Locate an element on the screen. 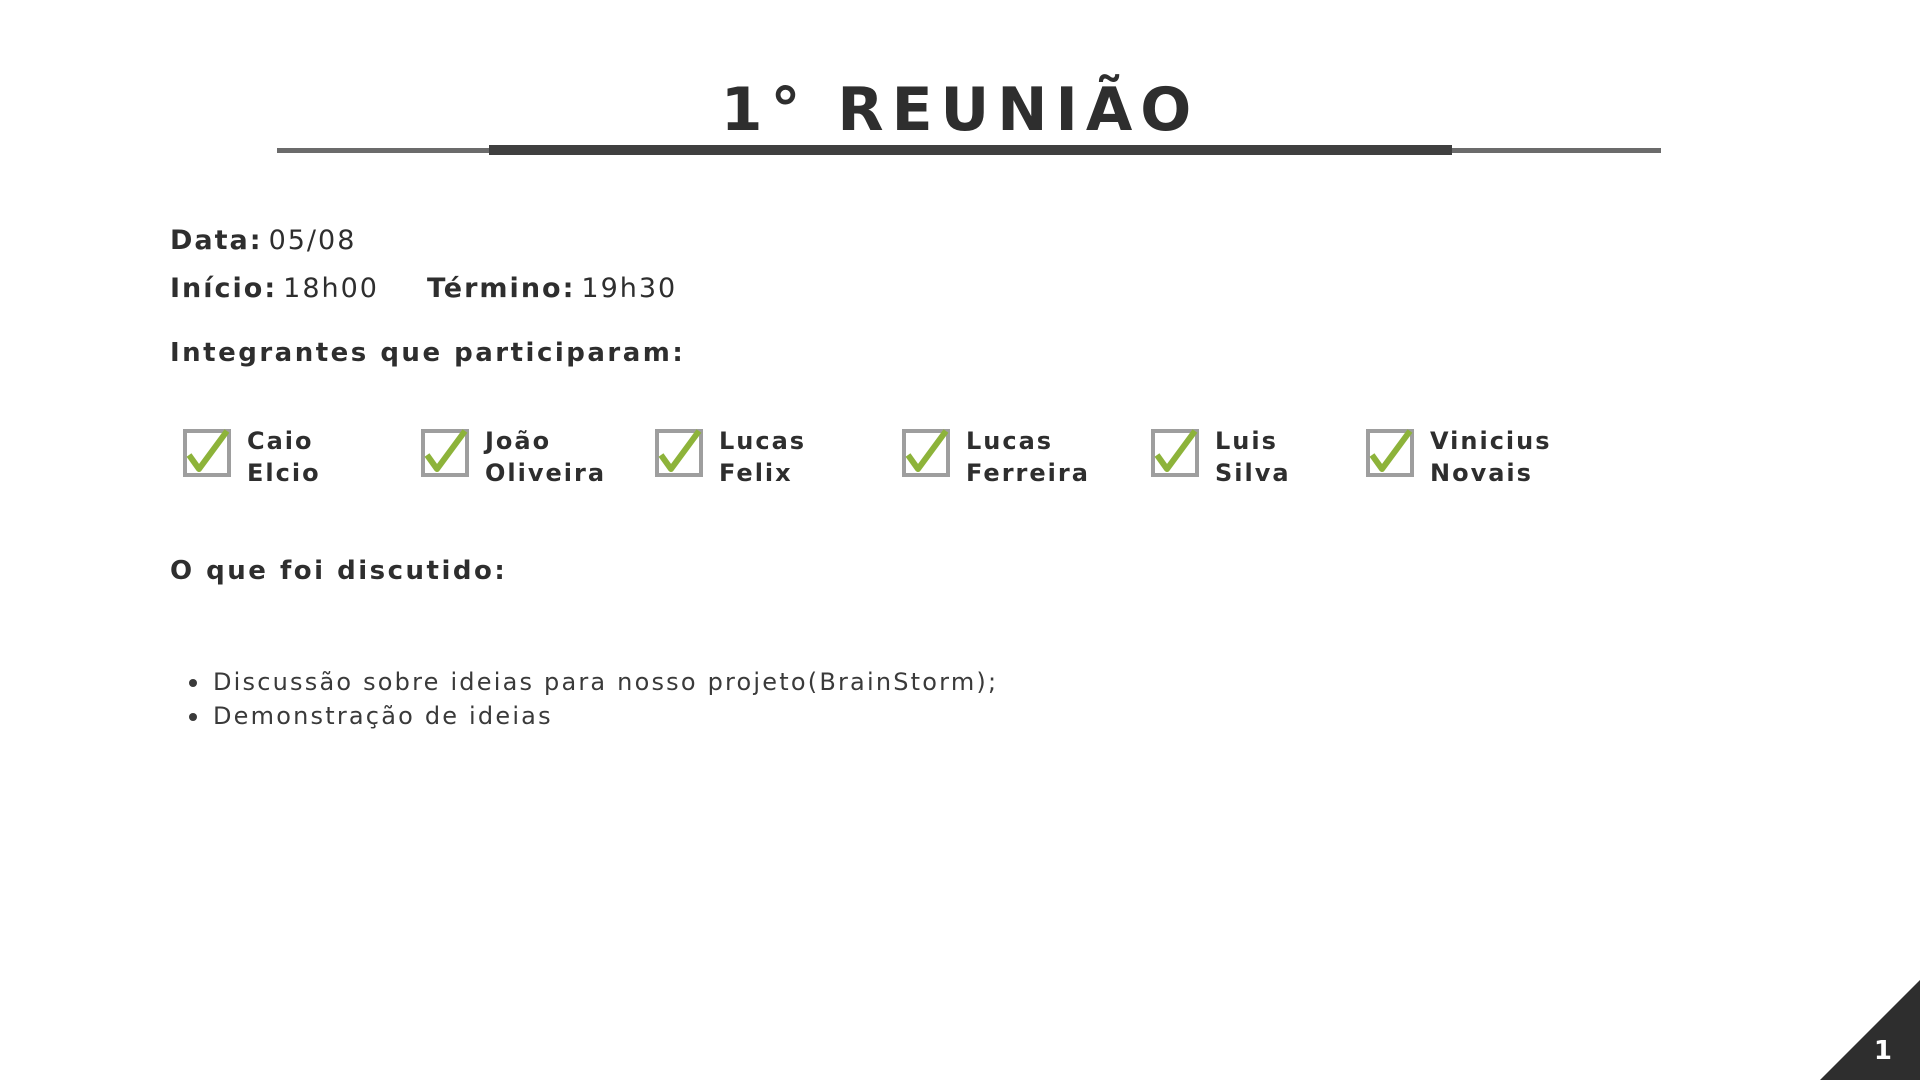 The width and height of the screenshot is (1920, 1080). title-underline-thick is located at coordinates (970, 150).